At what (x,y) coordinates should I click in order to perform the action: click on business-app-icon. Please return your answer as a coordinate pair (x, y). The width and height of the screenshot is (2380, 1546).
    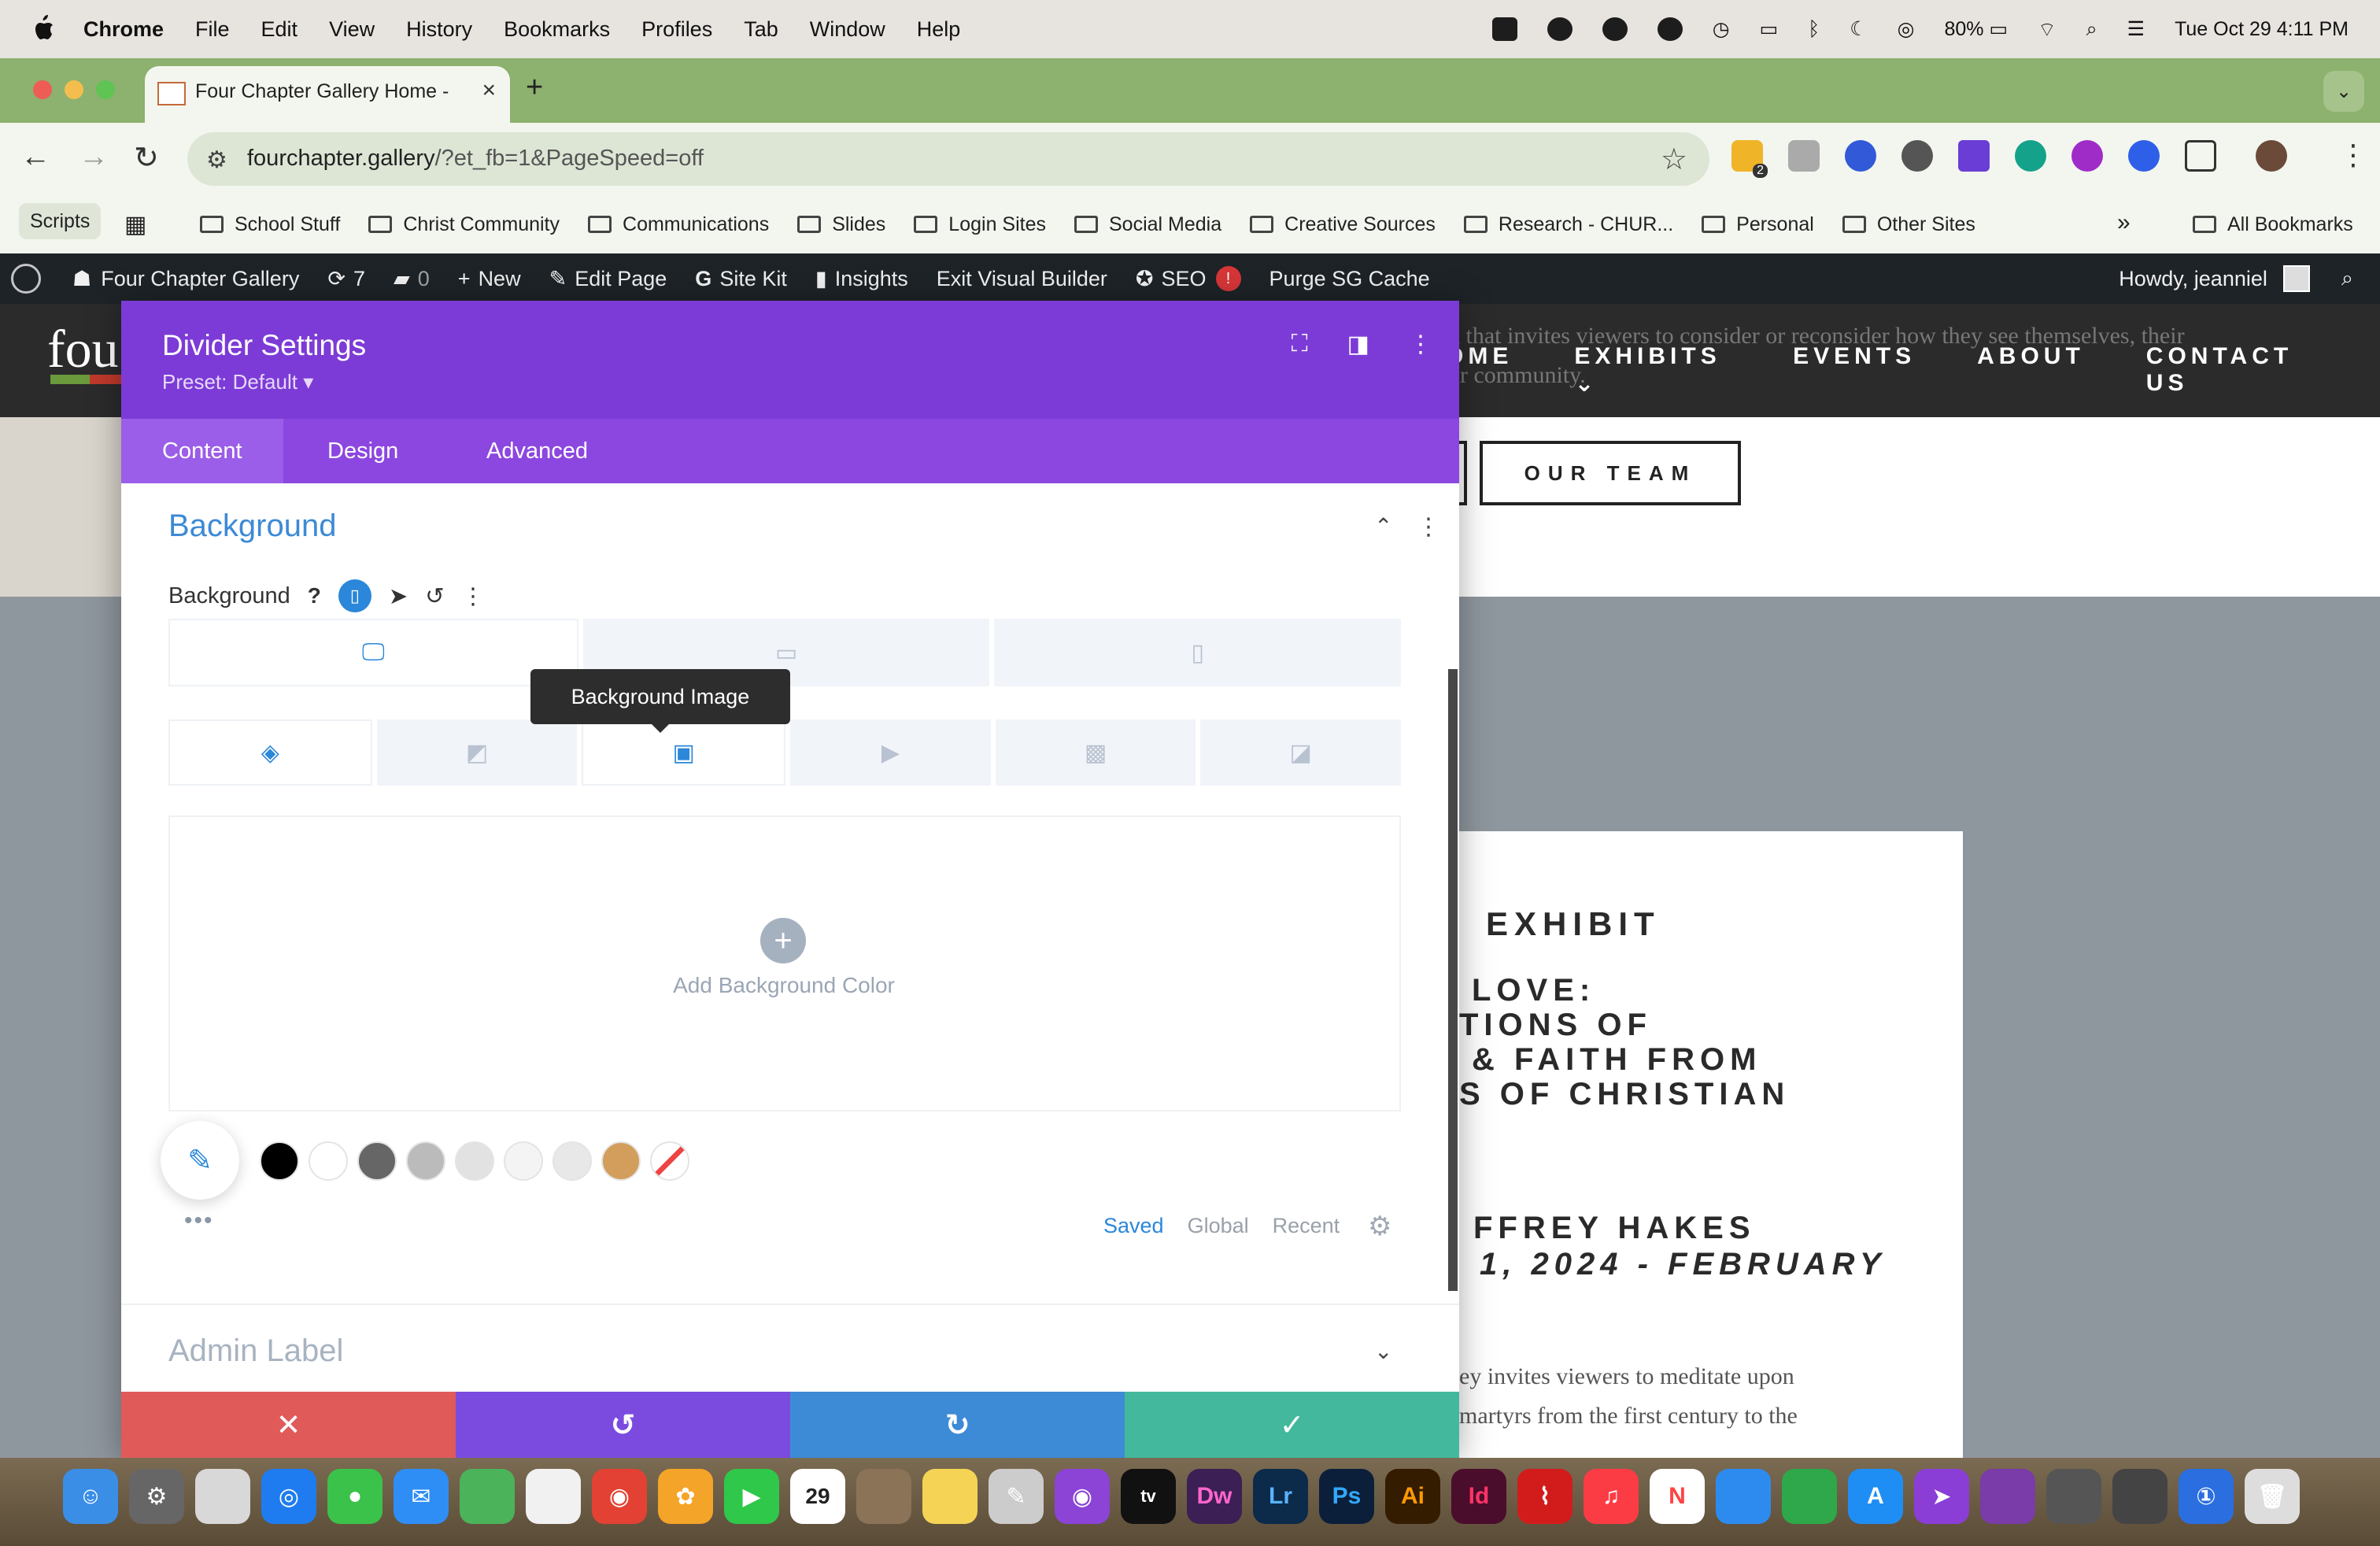
    Looking at the image, I should click on (2007, 1496).